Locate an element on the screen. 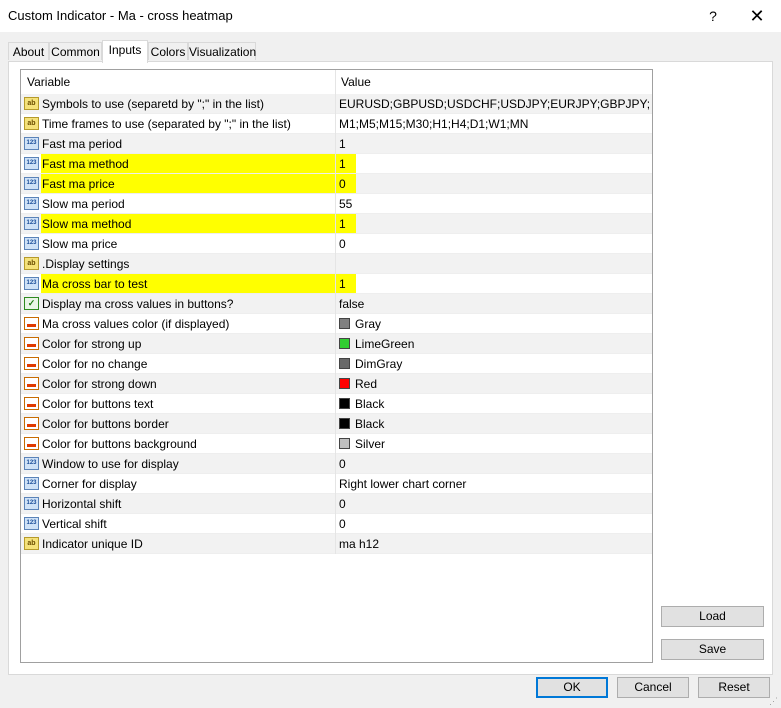 The image size is (781, 708). param-value: LimeGreen is located at coordinates (503, 344).